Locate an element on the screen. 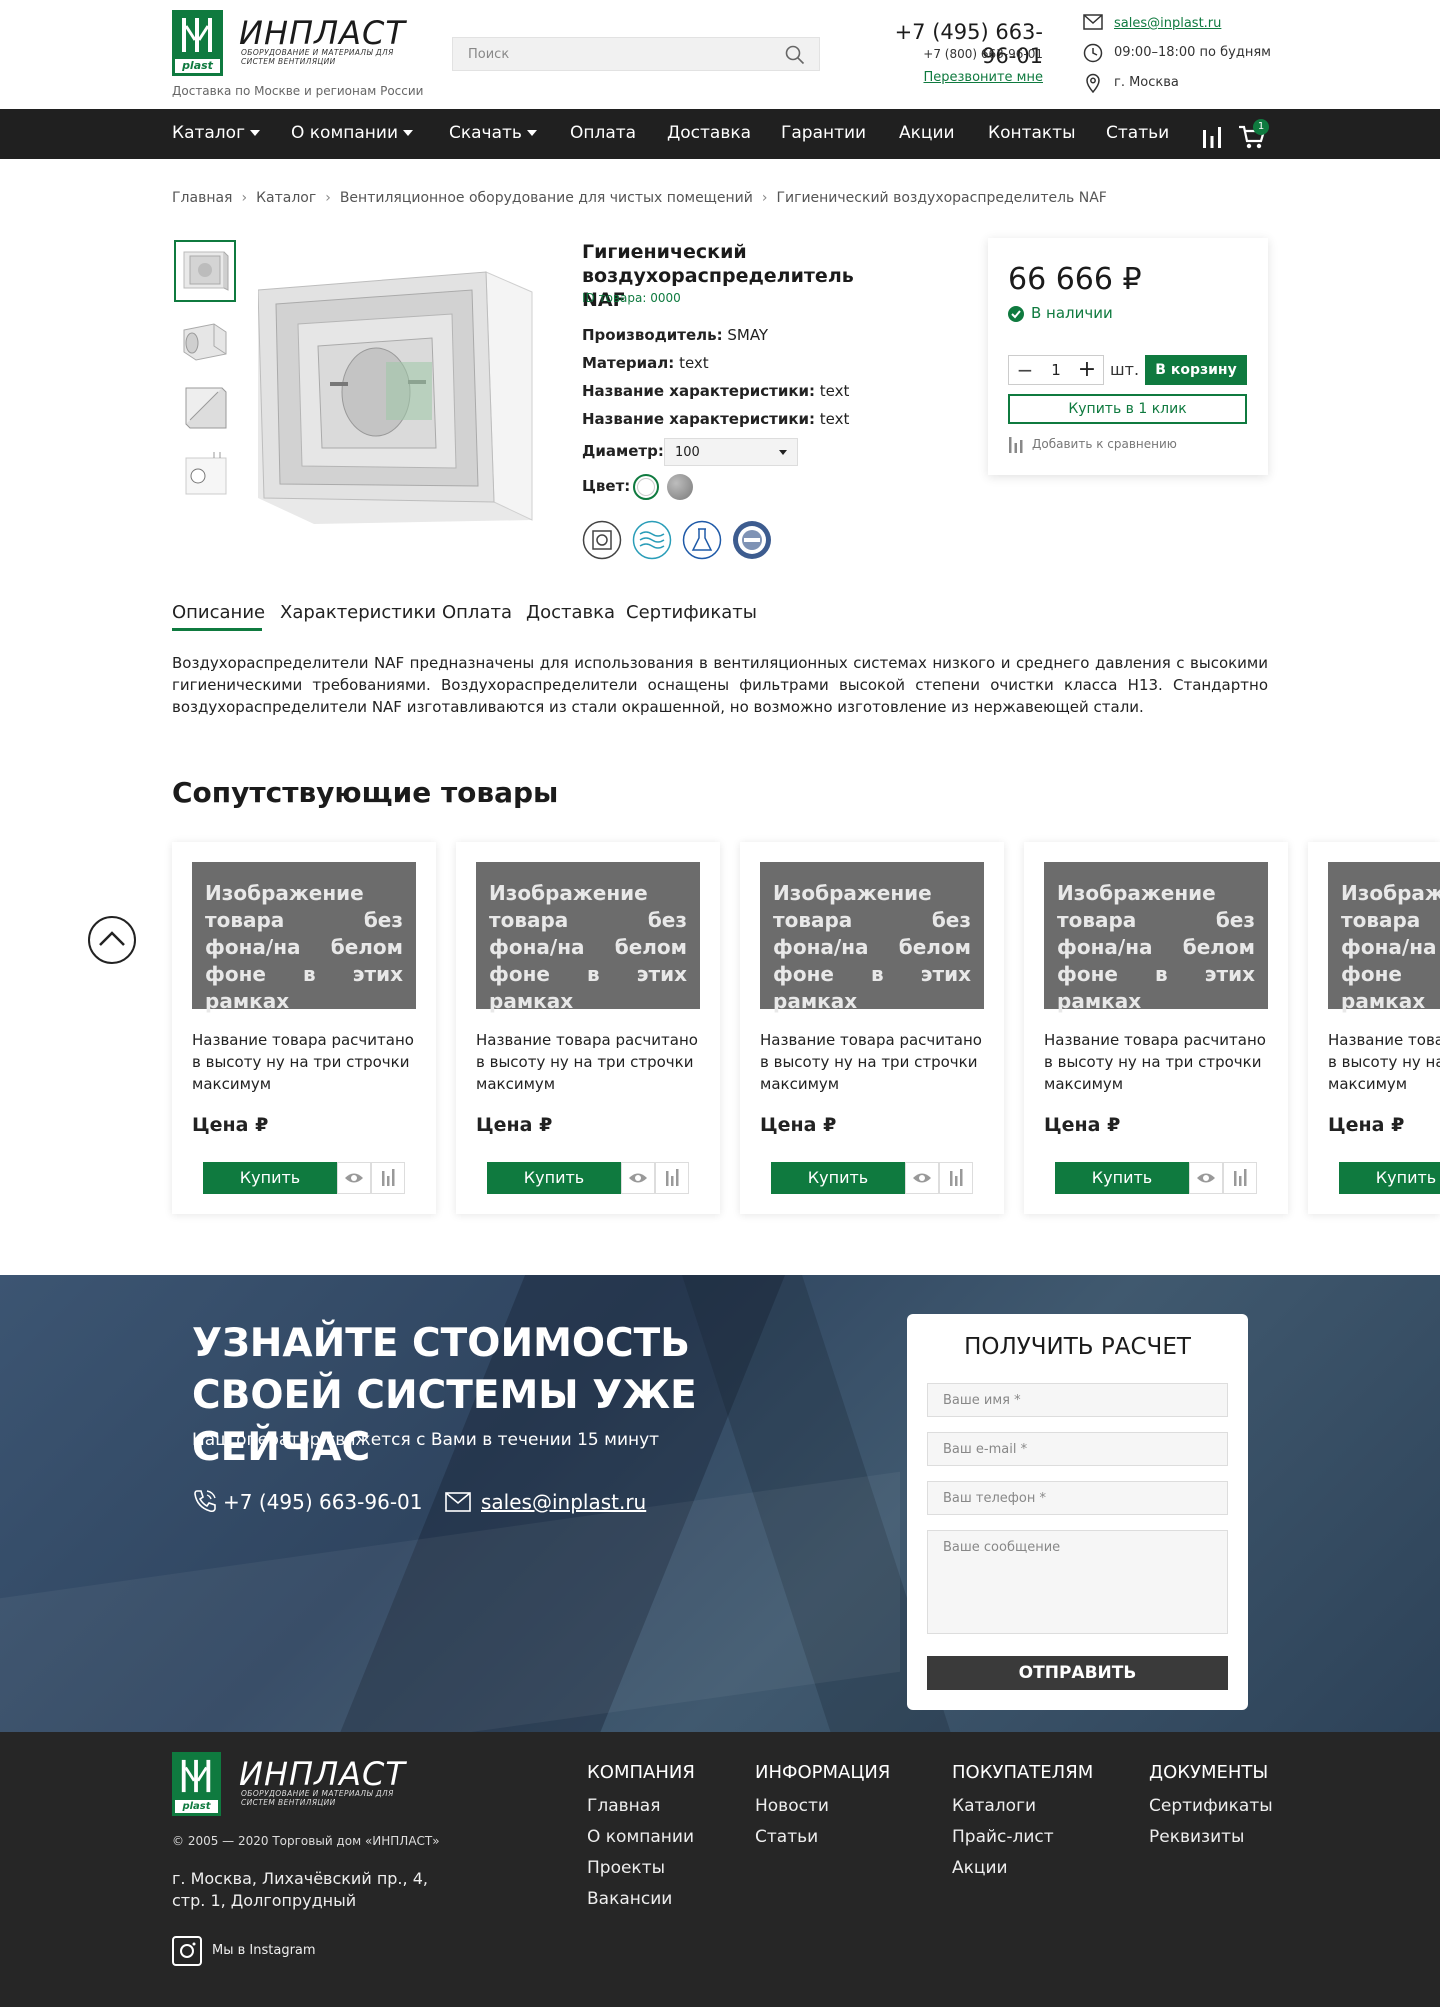 The image size is (1440, 2007). airflow-icon is located at coordinates (652, 540).